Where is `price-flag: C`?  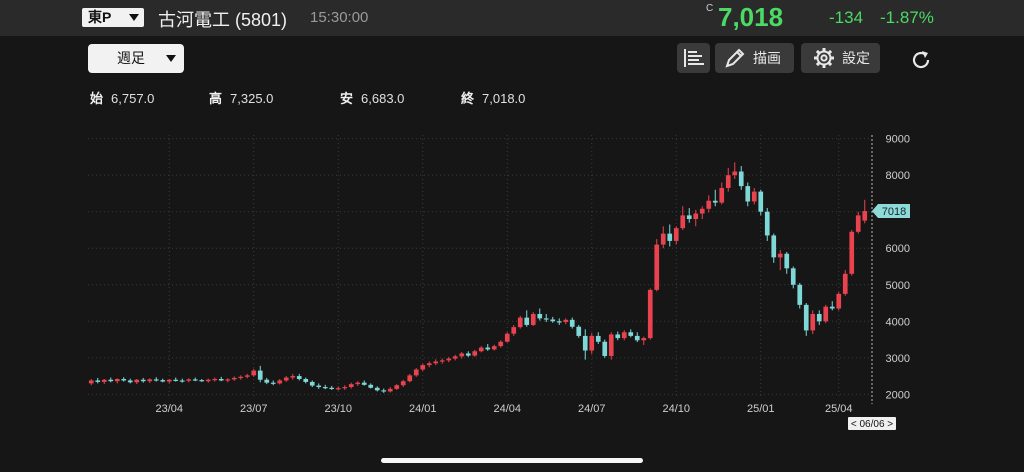
price-flag: C is located at coordinates (710, 8).